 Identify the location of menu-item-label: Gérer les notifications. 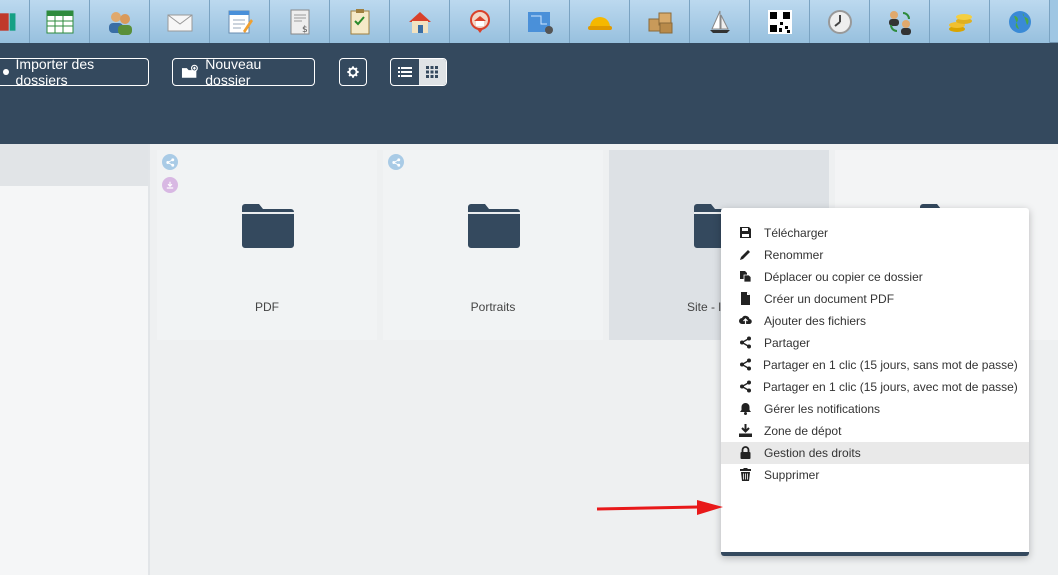
(822, 409).